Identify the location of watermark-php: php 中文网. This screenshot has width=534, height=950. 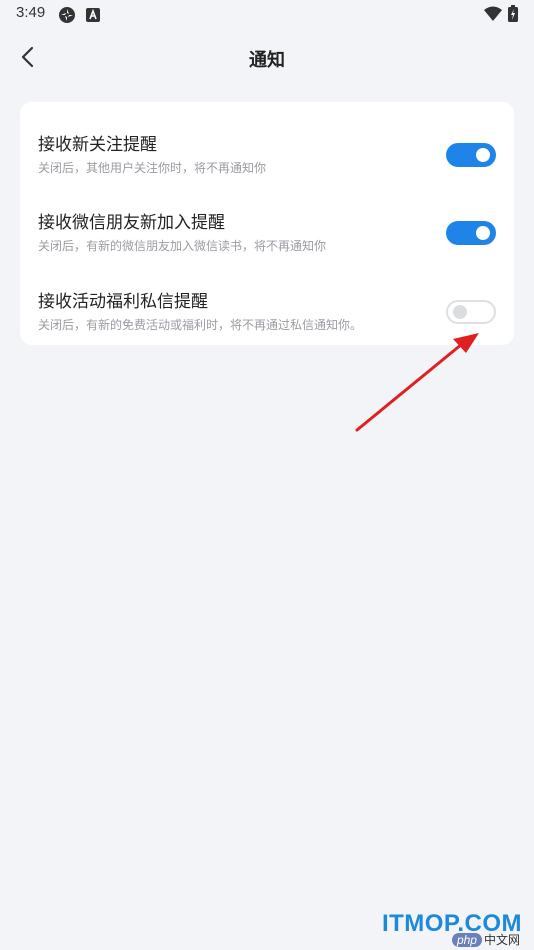
(485, 939).